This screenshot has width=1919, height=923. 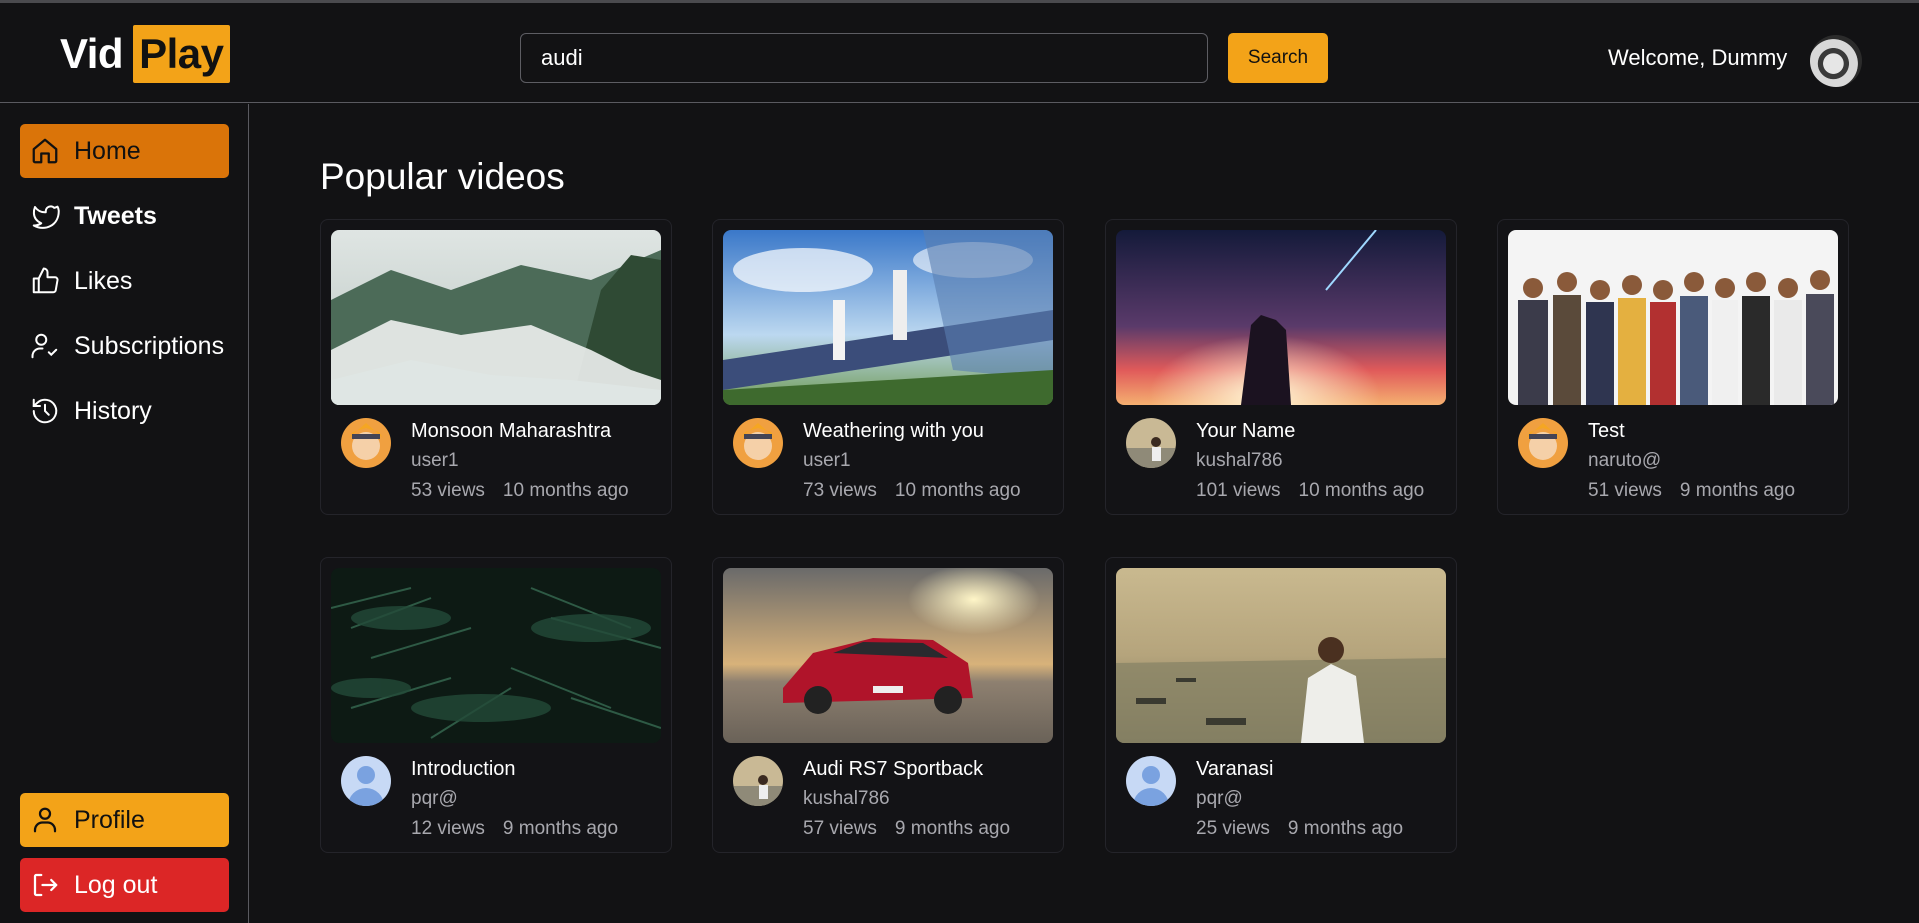 I want to click on video-title: Your Name, so click(x=1245, y=431).